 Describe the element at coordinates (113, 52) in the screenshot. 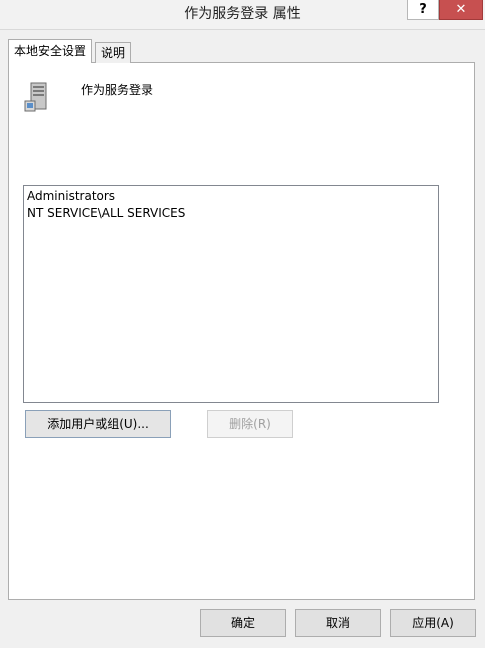

I see `tab-explain: 说明` at that location.